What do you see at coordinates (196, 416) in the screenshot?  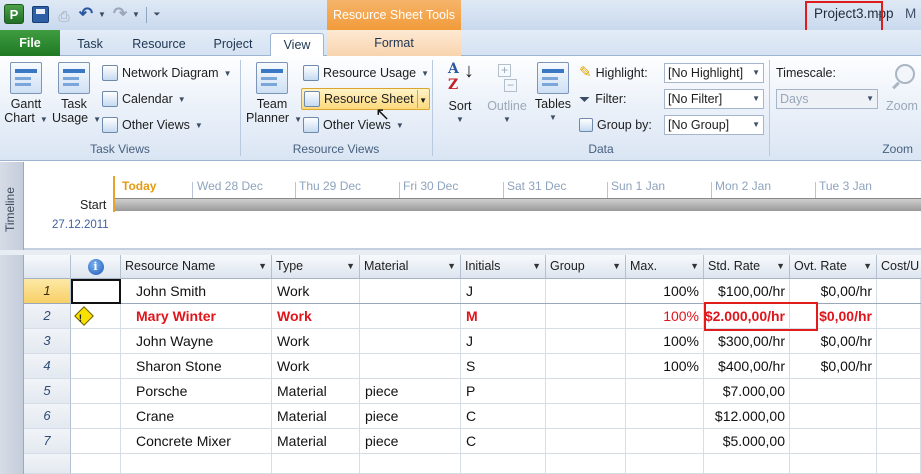 I see `resource-name-cell: Crane` at bounding box center [196, 416].